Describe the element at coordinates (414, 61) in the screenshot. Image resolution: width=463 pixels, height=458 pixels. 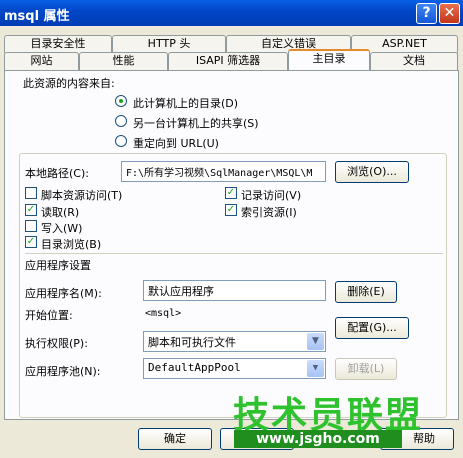
I see `tab-documents: 文档` at that location.